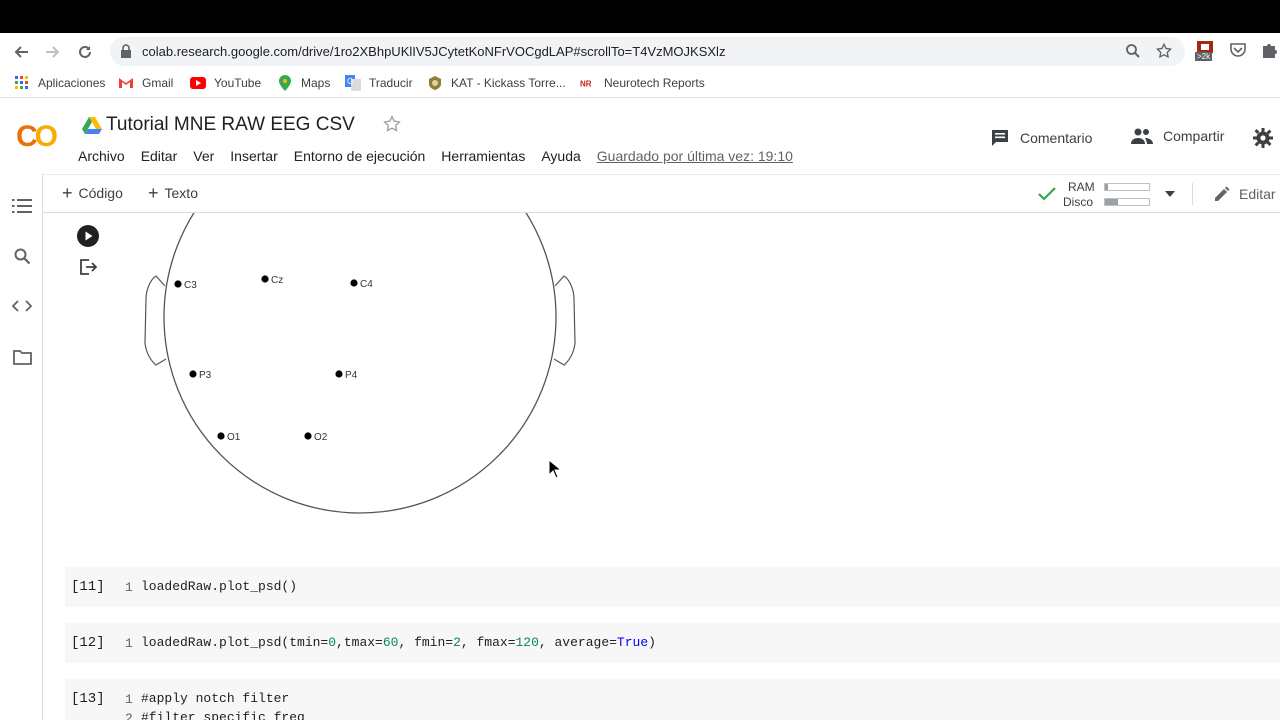  Describe the element at coordinates (640, 193) in the screenshot. I see `notebook-toolbar: + Código + Texto RAM Disco Editar` at that location.